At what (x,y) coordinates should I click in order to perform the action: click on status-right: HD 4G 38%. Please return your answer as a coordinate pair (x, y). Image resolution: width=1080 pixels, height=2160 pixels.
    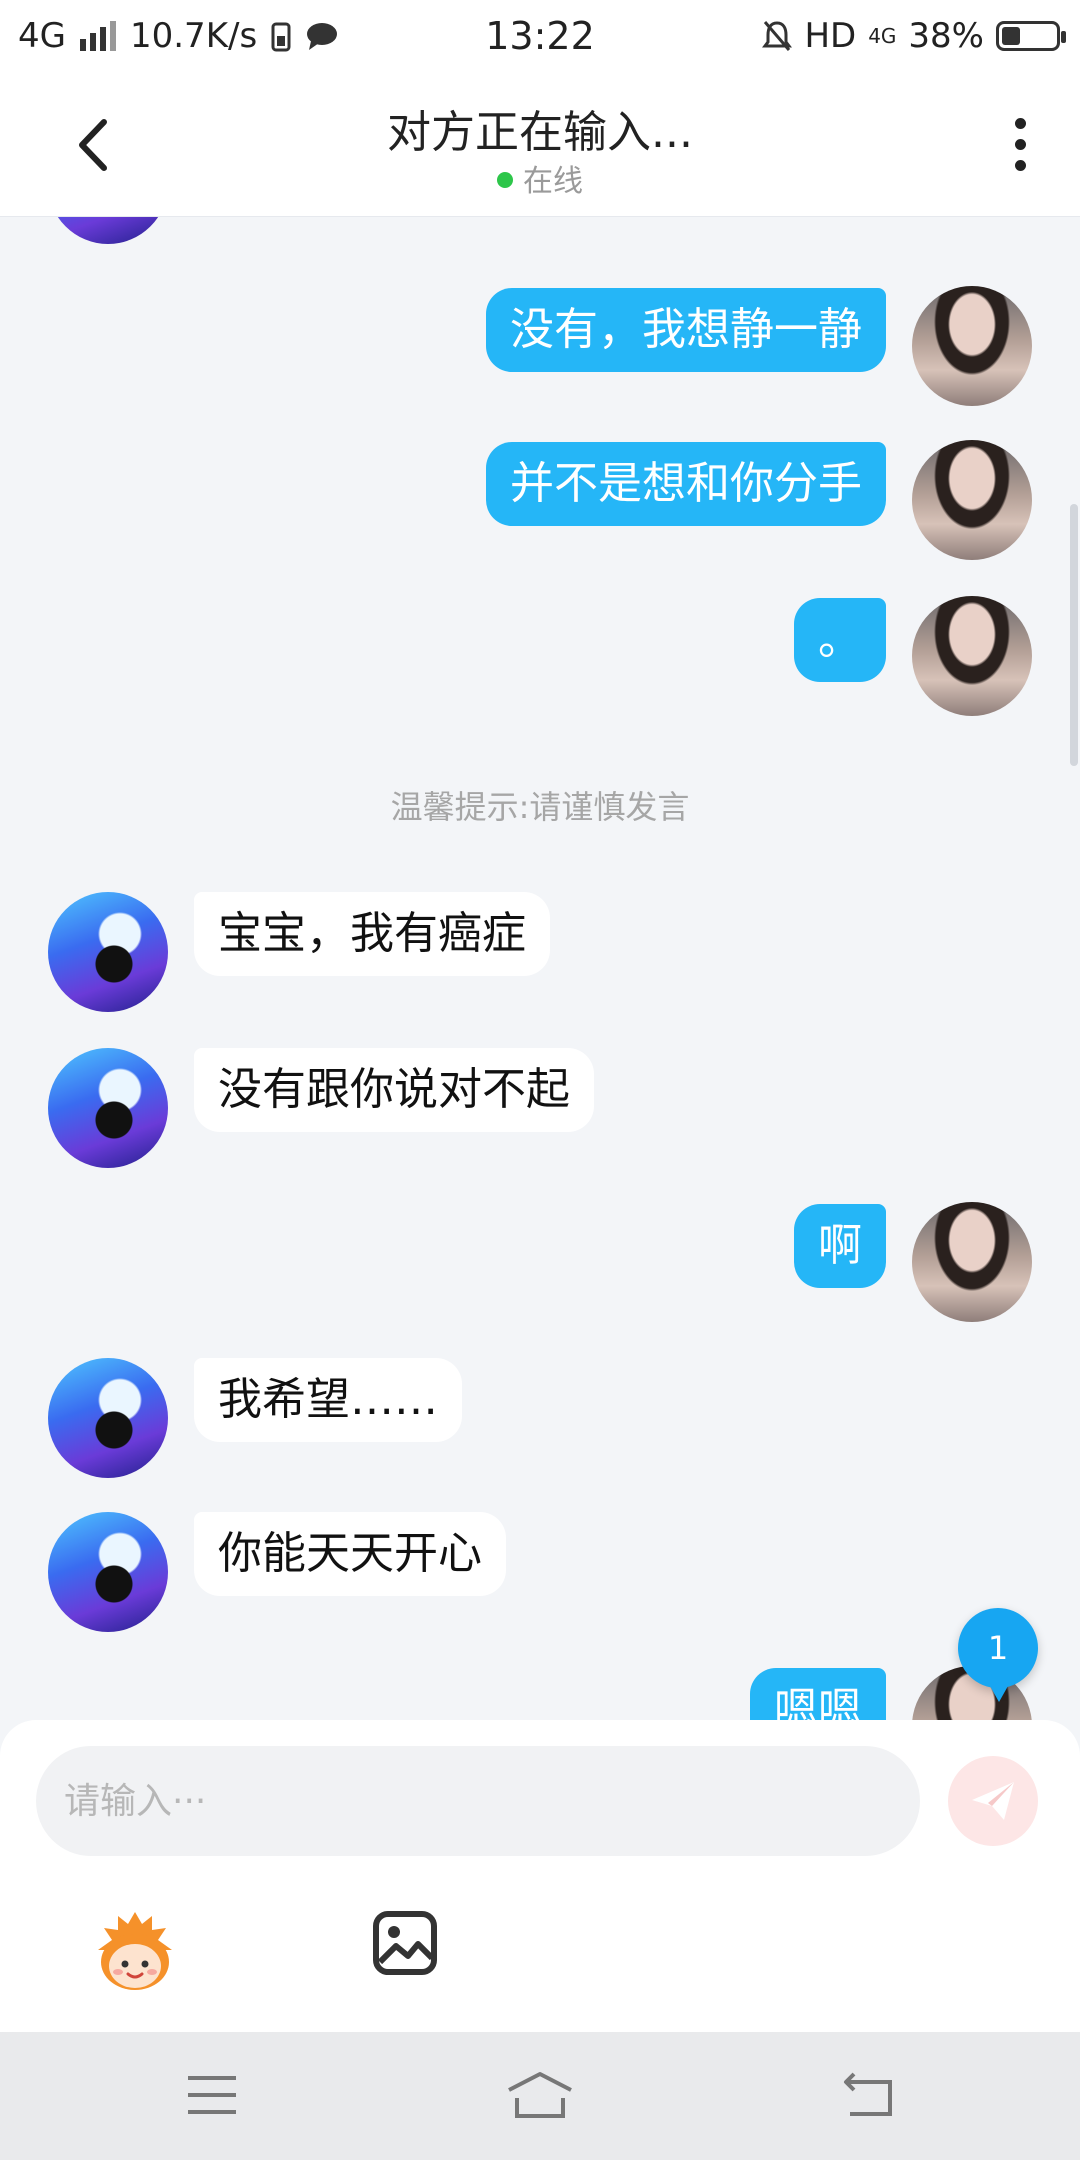
    Looking at the image, I should click on (914, 36).